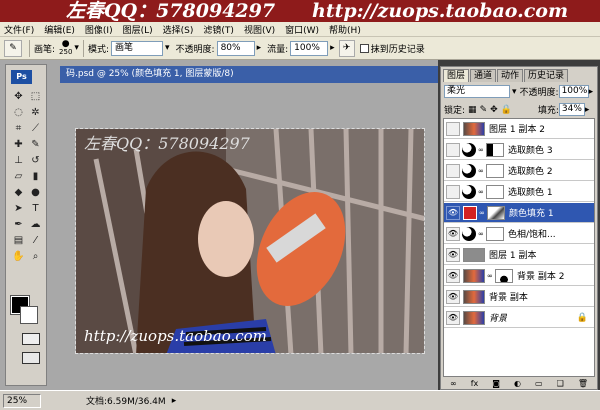  I want to click on lock-transparent-icon: ▦, so click(472, 110).